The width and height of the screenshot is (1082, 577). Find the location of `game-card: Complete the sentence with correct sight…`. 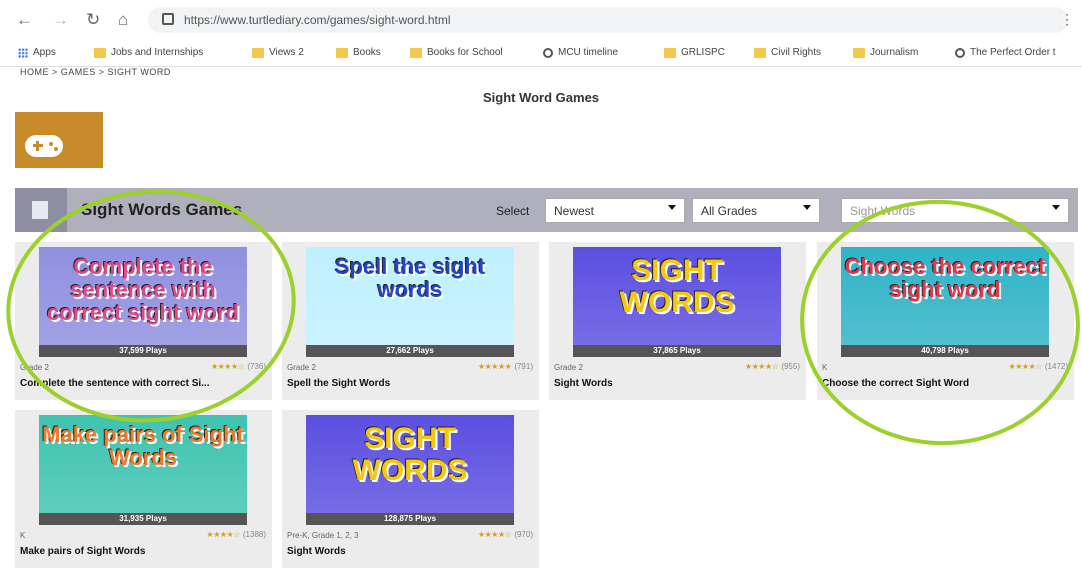

game-card: Complete the sentence with correct sight… is located at coordinates (143, 321).